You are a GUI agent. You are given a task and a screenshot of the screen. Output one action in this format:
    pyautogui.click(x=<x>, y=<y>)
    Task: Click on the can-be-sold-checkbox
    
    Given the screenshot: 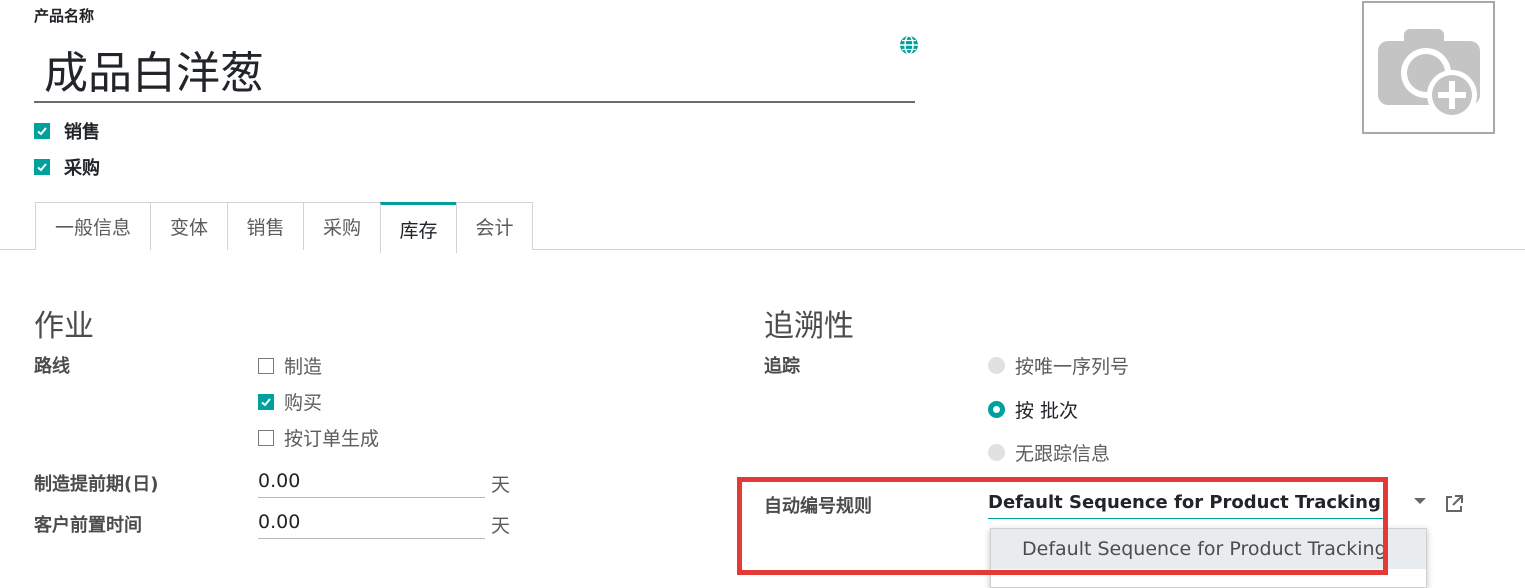 What is the action you would take?
    pyautogui.click(x=42, y=131)
    